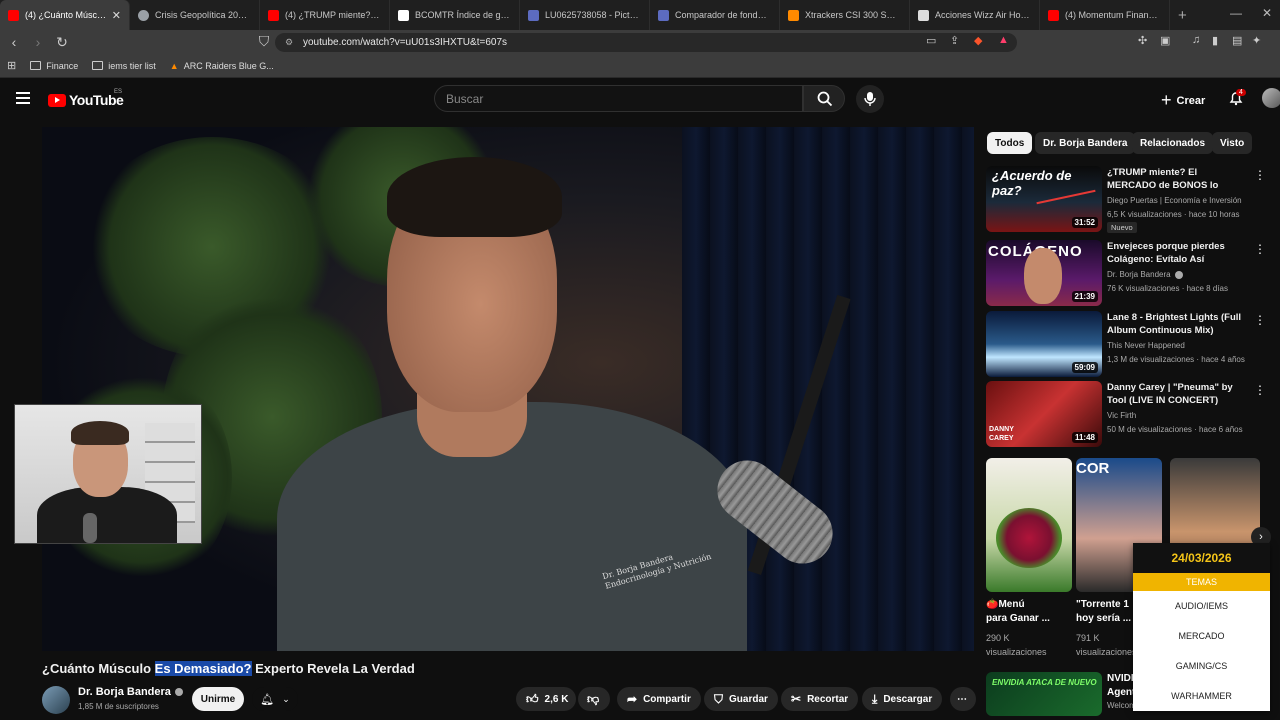 This screenshot has height=720, width=1280. What do you see at coordinates (1044, 344) in the screenshot?
I see `video-thumbnail: 59:09` at bounding box center [1044, 344].